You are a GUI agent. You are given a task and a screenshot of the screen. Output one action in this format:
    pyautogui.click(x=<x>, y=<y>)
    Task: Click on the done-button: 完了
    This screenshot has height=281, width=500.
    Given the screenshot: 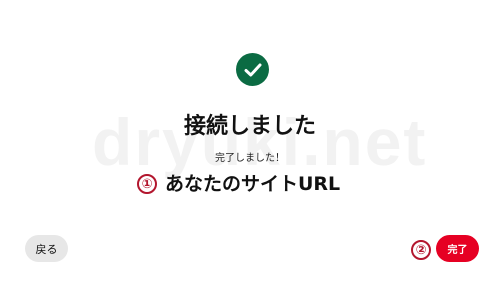 What is the action you would take?
    pyautogui.click(x=457, y=248)
    